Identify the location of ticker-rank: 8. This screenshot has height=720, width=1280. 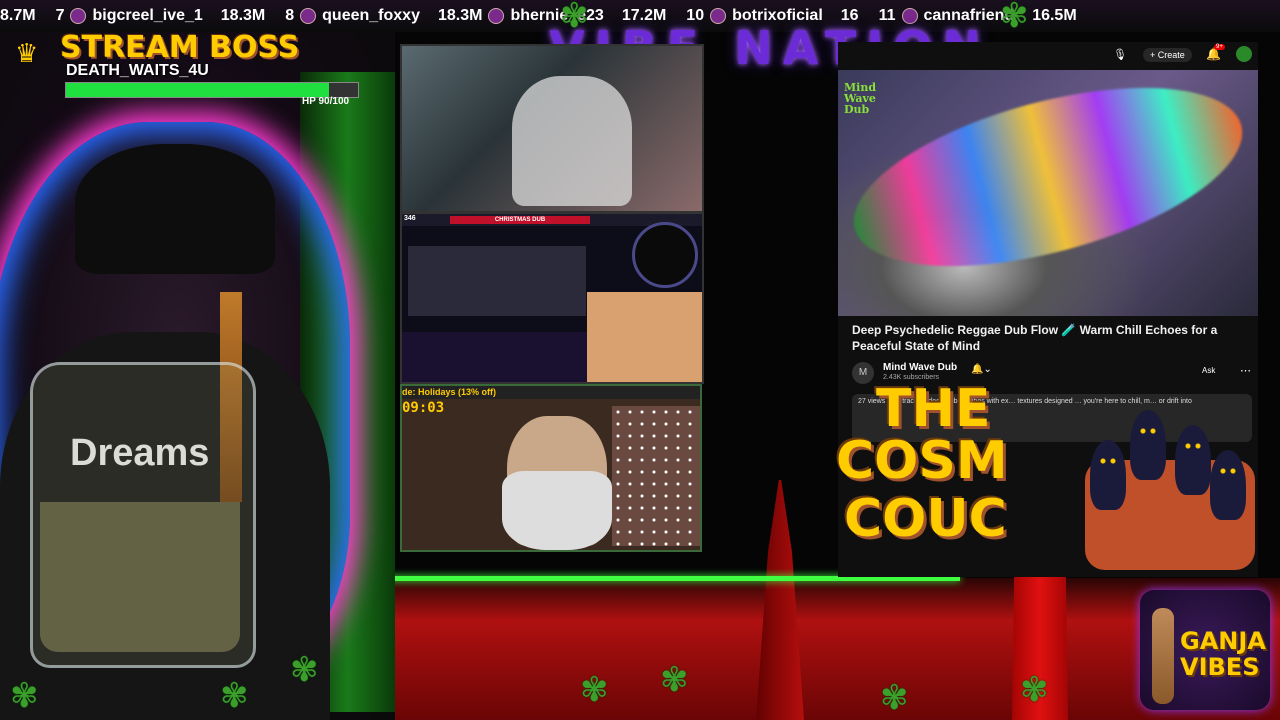
(290, 15).